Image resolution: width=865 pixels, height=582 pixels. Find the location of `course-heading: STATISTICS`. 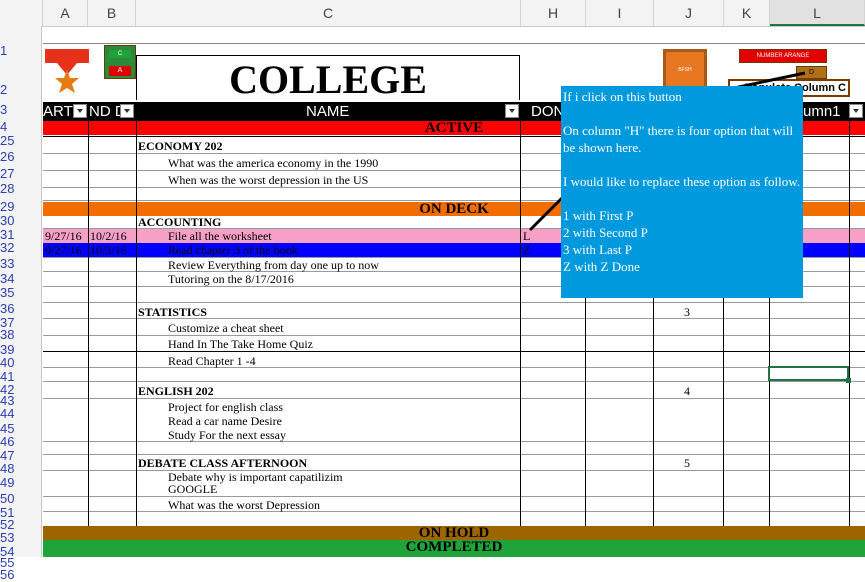

course-heading: STATISTICS is located at coordinates (172, 312).